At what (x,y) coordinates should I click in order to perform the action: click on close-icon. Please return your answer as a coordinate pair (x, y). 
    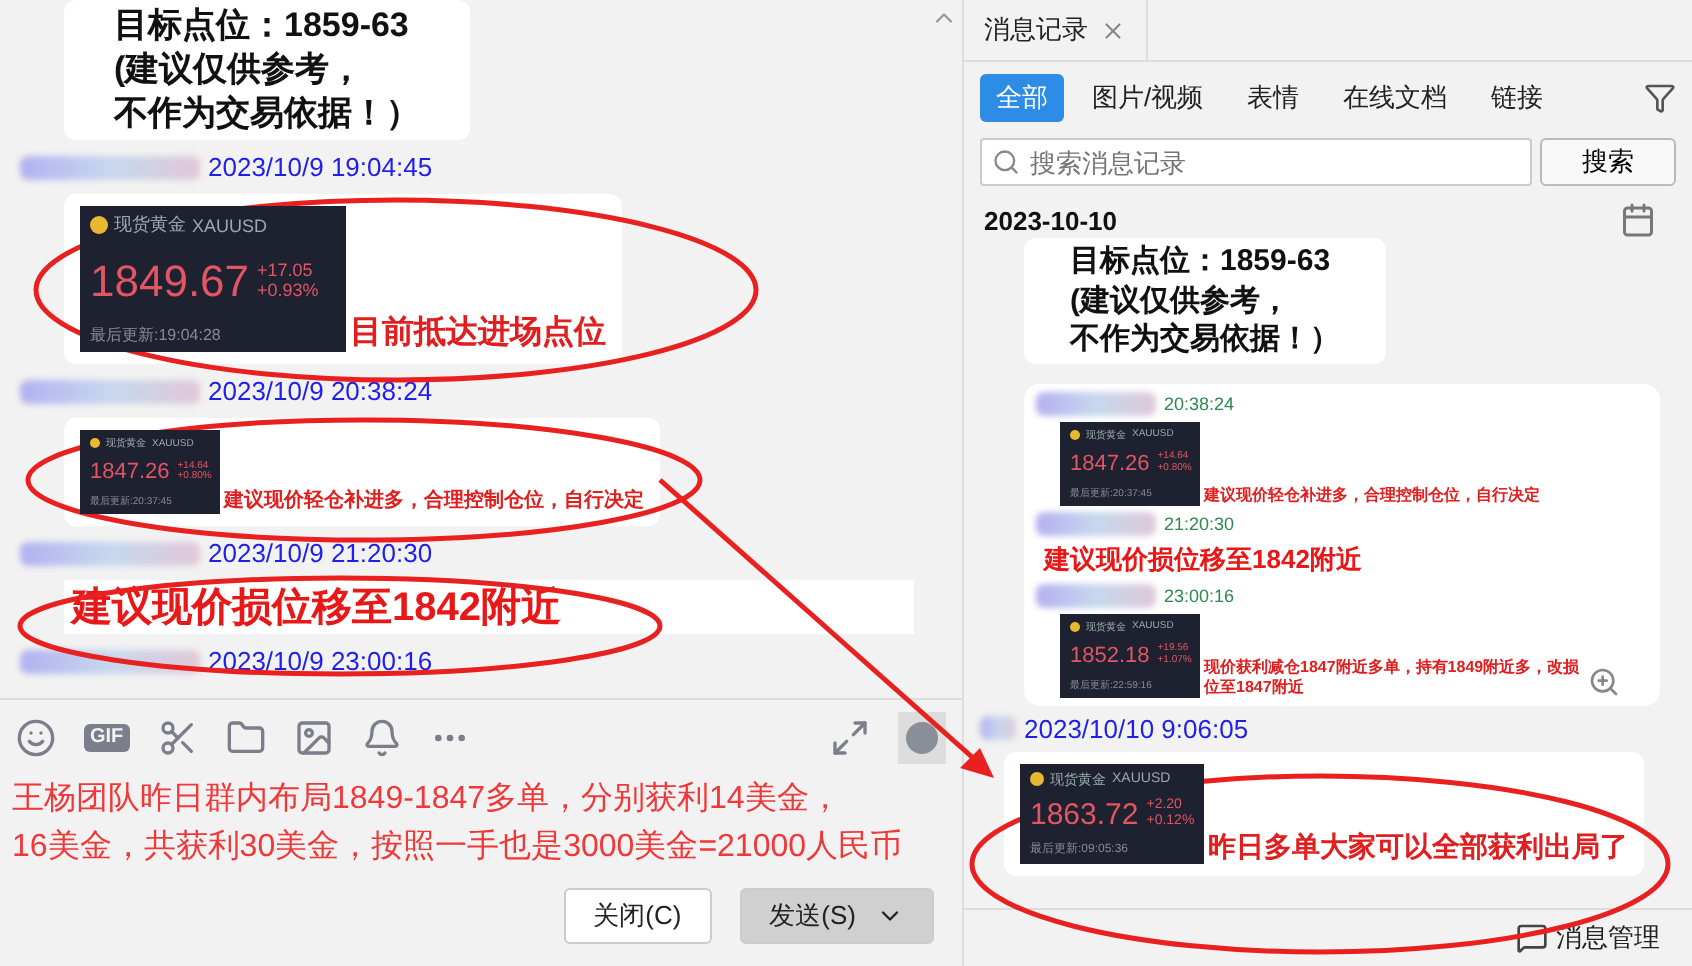
    Looking at the image, I should click on (1113, 30).